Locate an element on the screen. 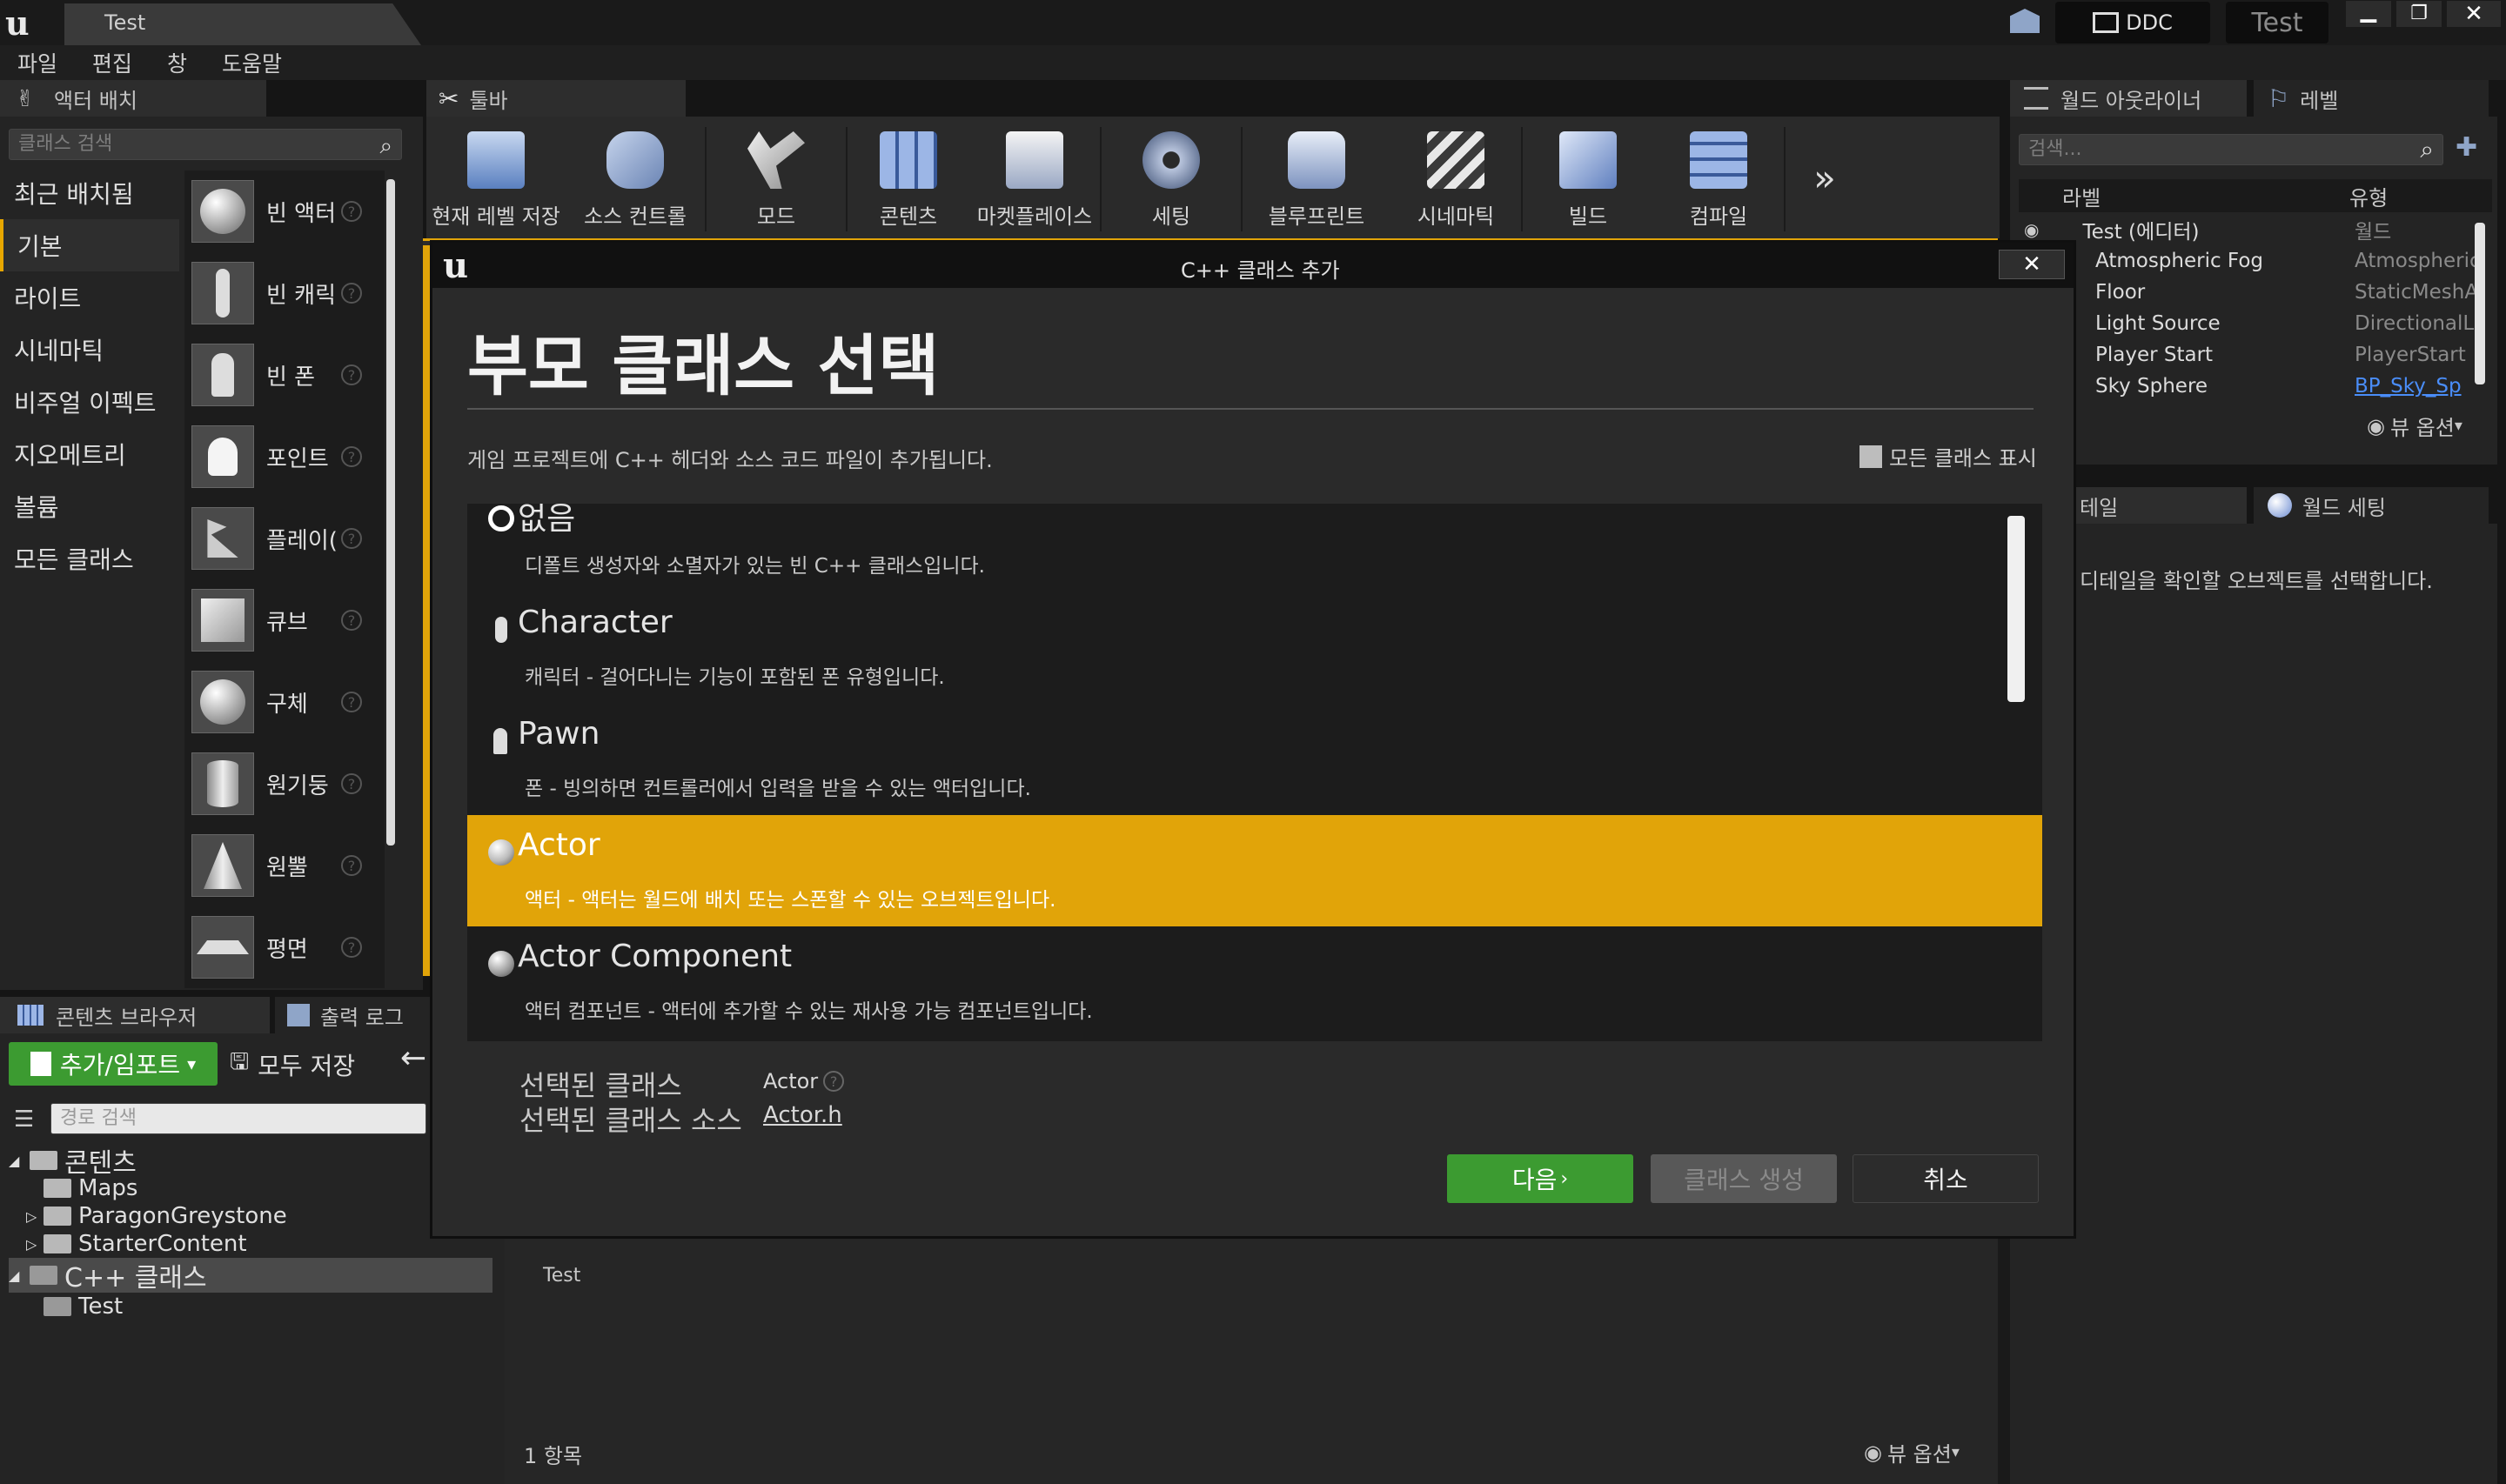 The image size is (2506, 1484). eye-icon: ◉ is located at coordinates (2032, 229).